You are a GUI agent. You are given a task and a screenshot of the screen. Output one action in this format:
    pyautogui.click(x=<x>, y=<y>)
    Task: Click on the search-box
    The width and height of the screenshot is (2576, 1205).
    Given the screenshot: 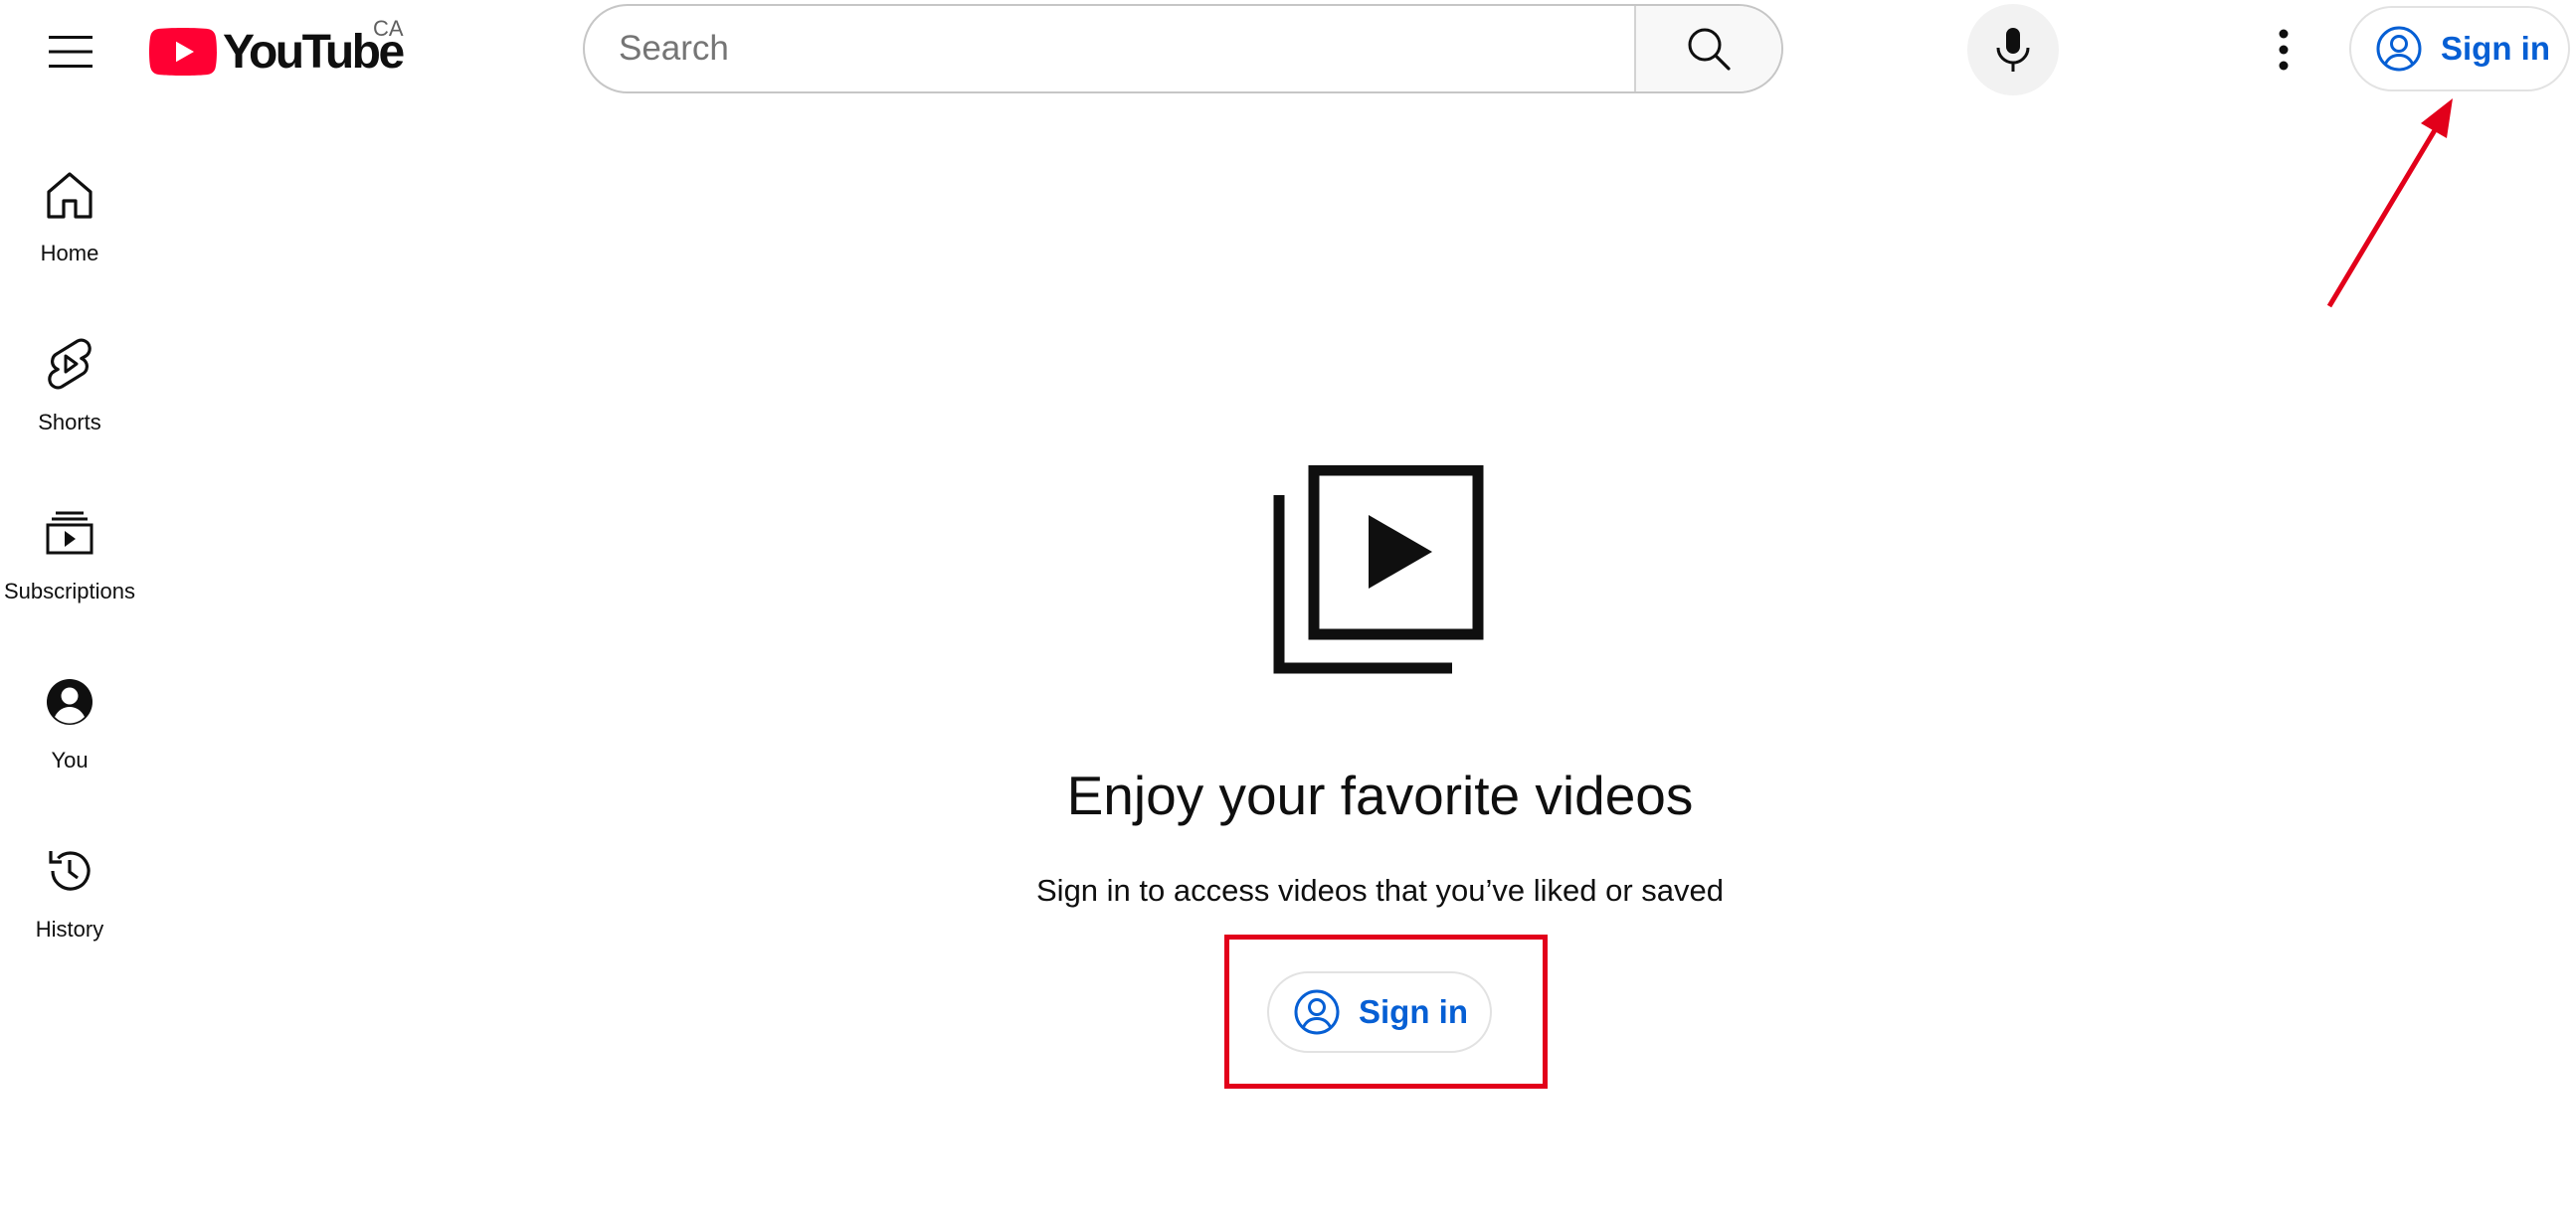 What is the action you would take?
    pyautogui.click(x=1183, y=48)
    